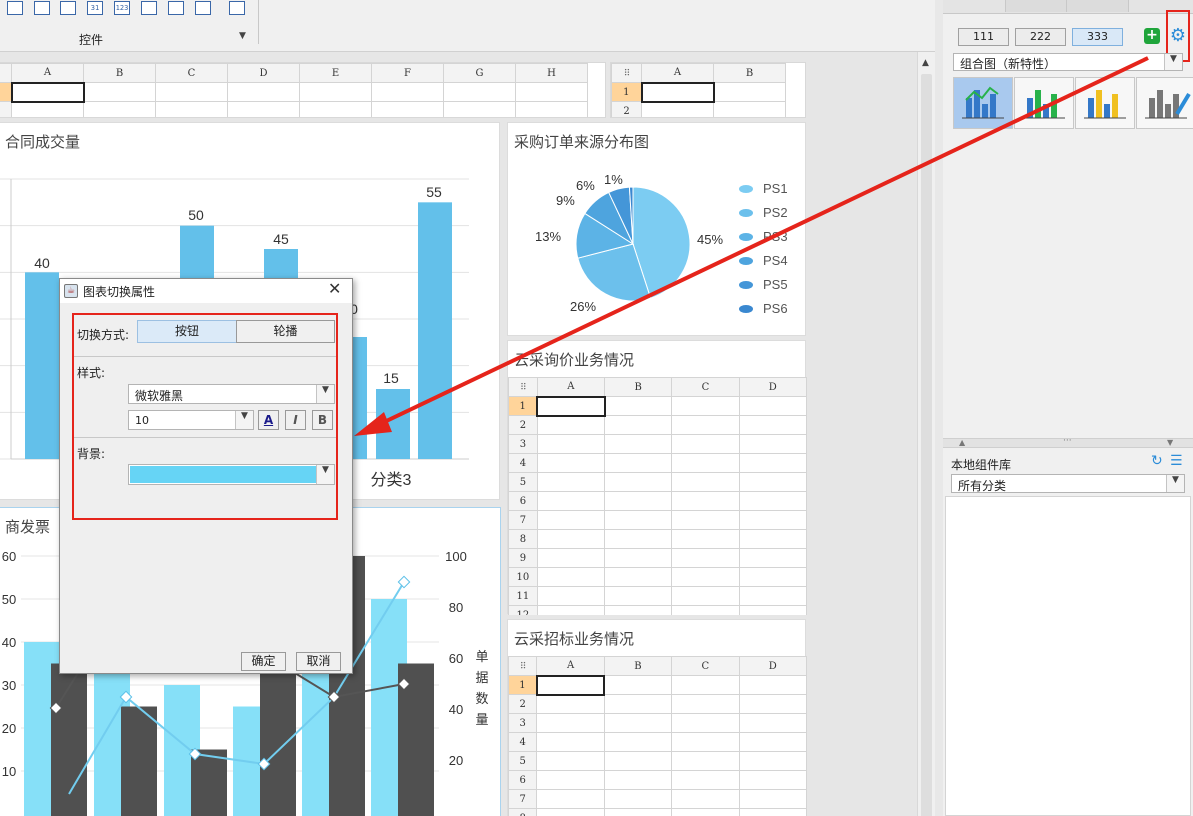 This screenshot has height=816, width=1193. I want to click on search-icon, so click(237, 8).